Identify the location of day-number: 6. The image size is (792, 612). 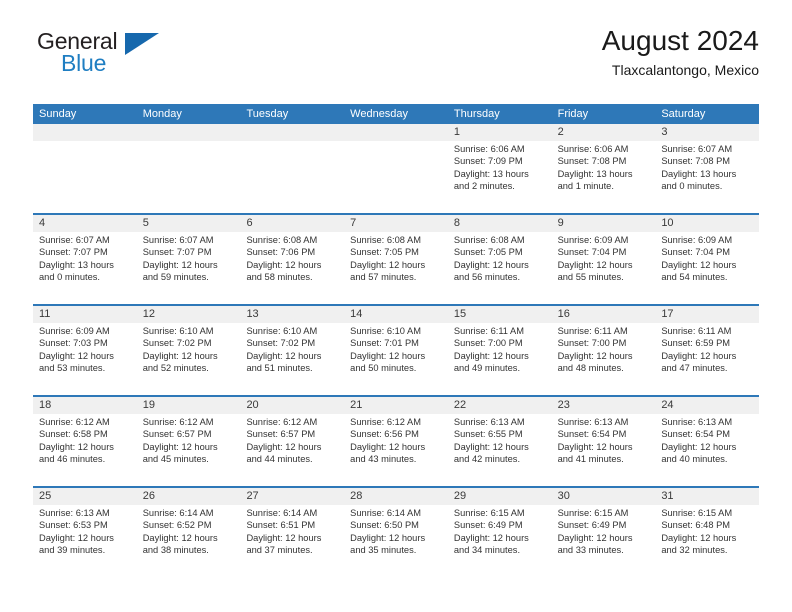
(292, 223).